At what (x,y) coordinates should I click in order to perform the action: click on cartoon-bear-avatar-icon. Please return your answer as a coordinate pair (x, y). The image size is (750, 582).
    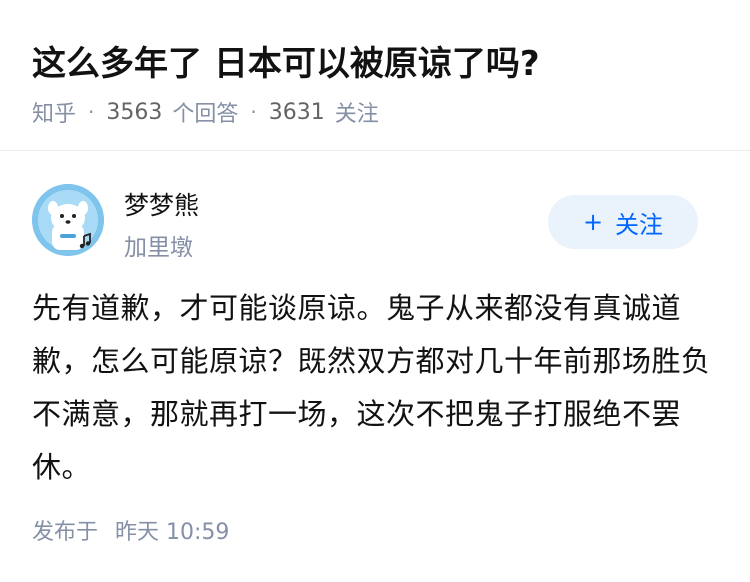
    Looking at the image, I should click on (68, 220).